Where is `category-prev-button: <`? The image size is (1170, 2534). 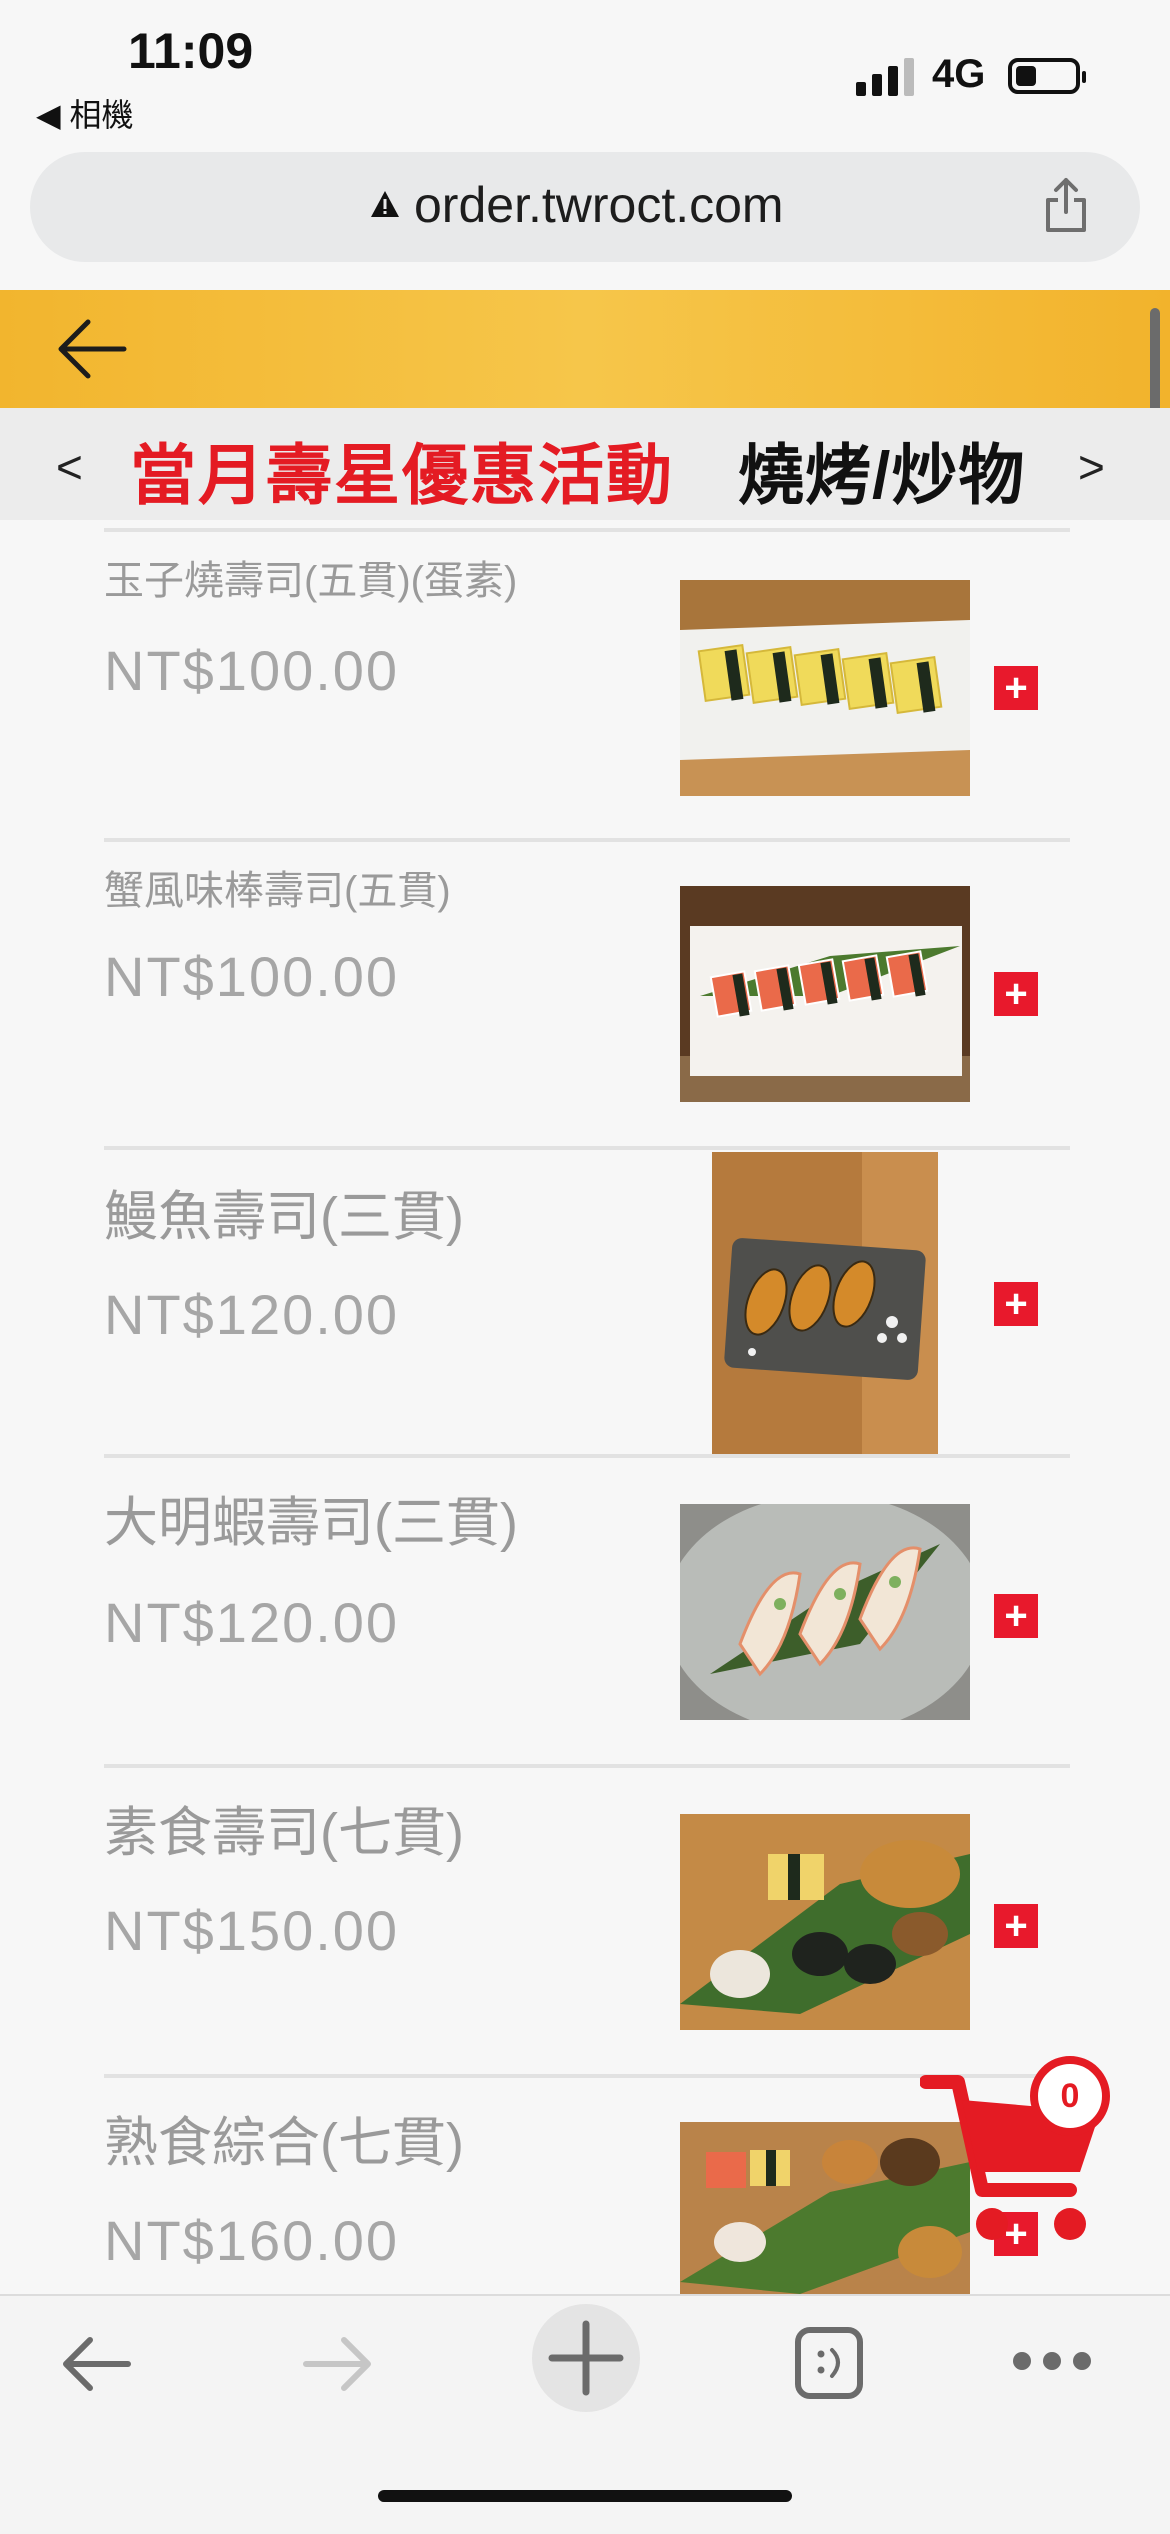
category-prev-button: < is located at coordinates (69, 467).